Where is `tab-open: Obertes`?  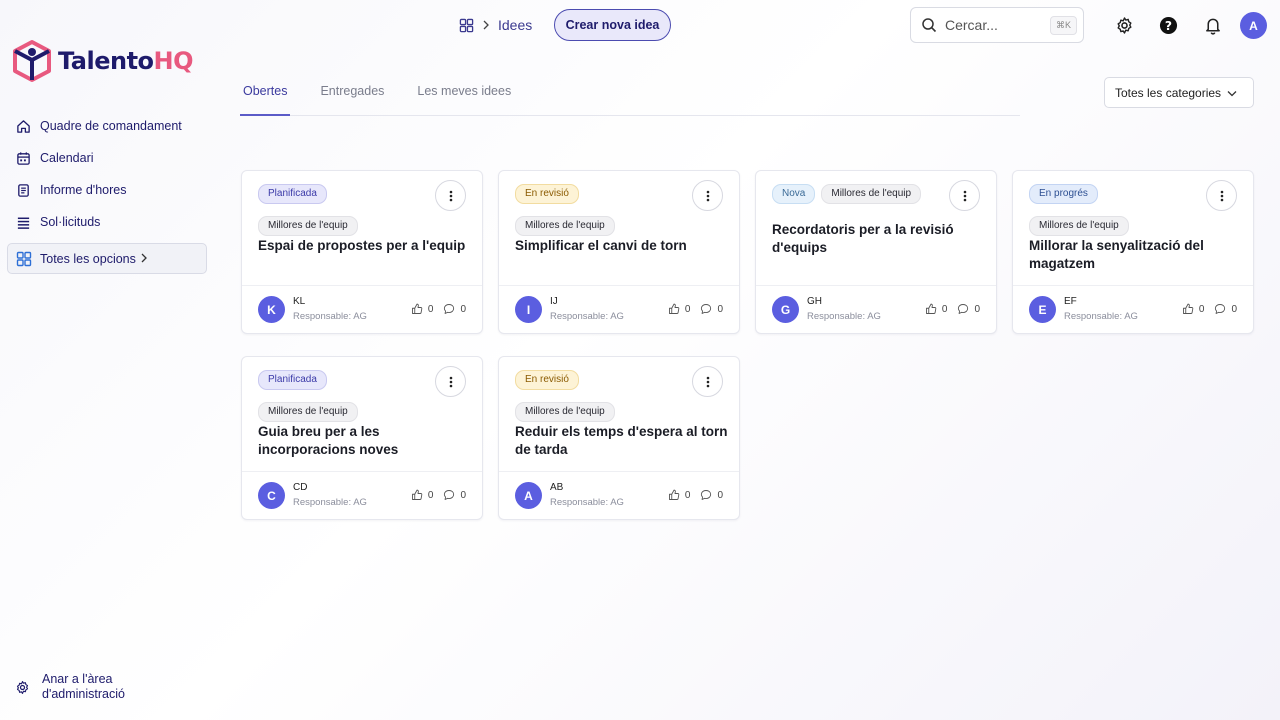 tab-open: Obertes is located at coordinates (265, 98).